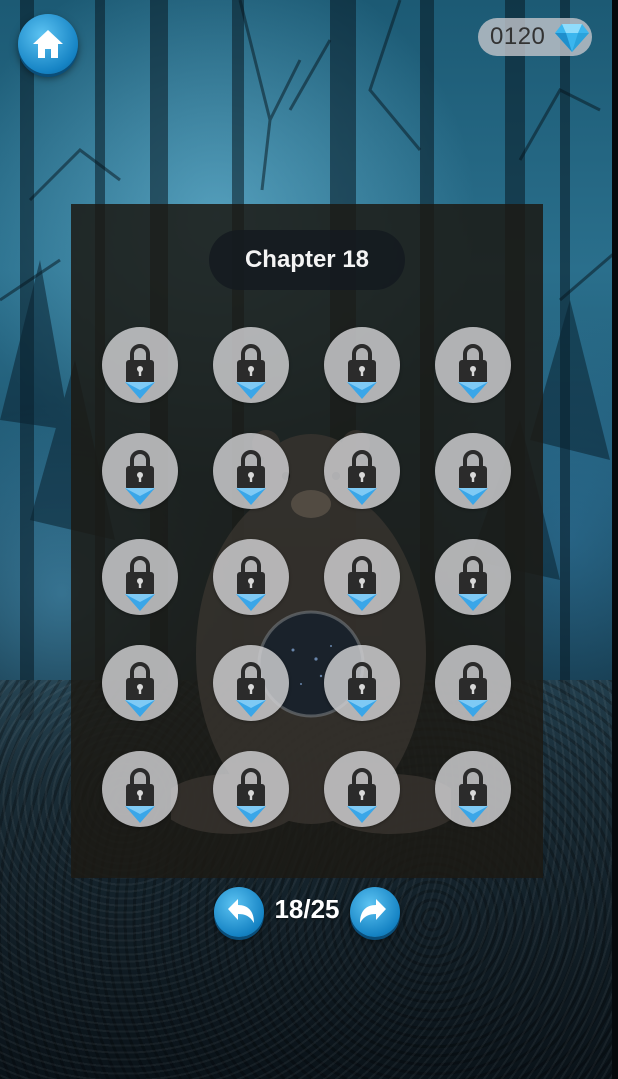 This screenshot has width=618, height=1079. I want to click on pagination-bar: 18/25, so click(307, 912).